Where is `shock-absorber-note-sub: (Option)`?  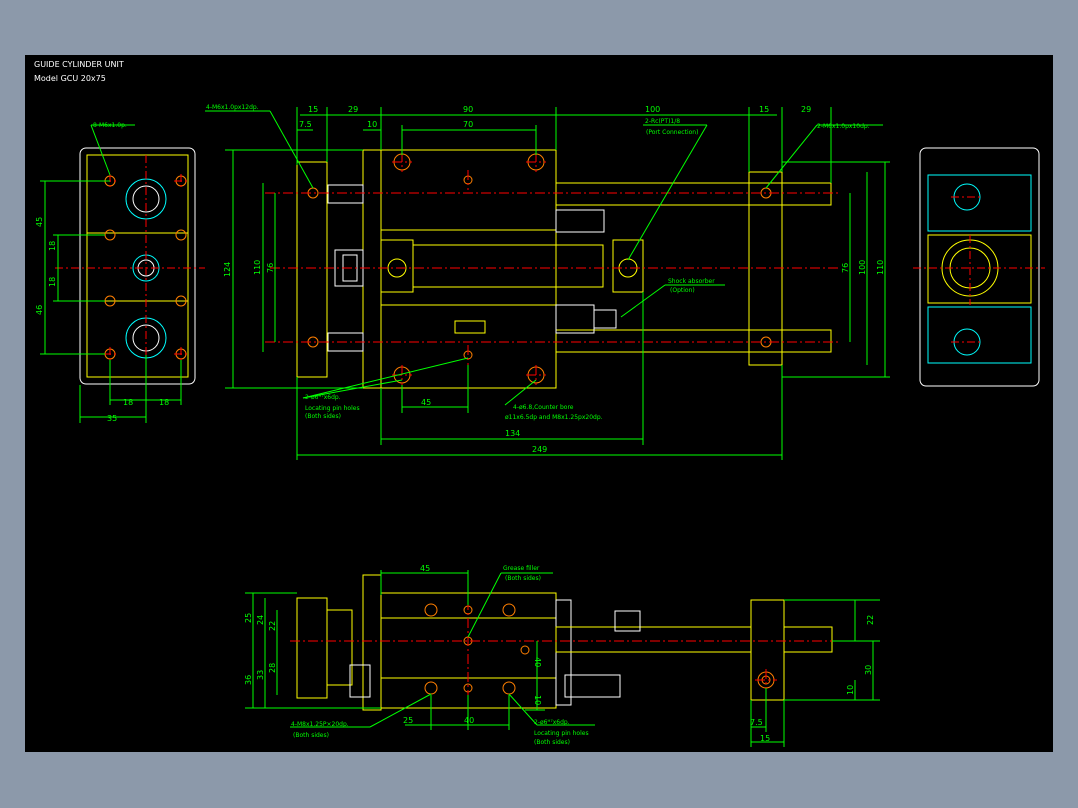 shock-absorber-note-sub: (Option) is located at coordinates (682, 290).